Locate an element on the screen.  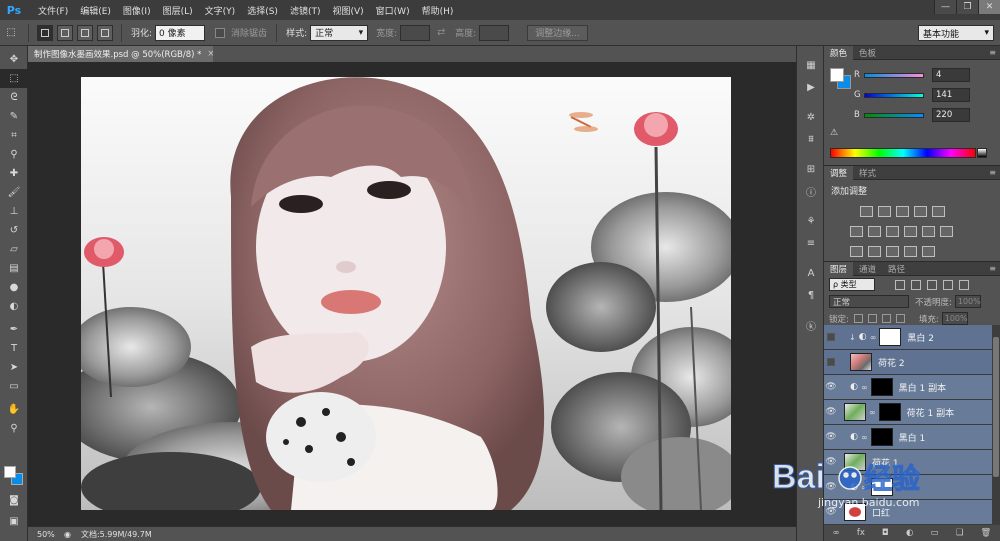
layer-row: 👁 ◐ ∞ 黑白 1 副本 is located at coordinates (908, 387).